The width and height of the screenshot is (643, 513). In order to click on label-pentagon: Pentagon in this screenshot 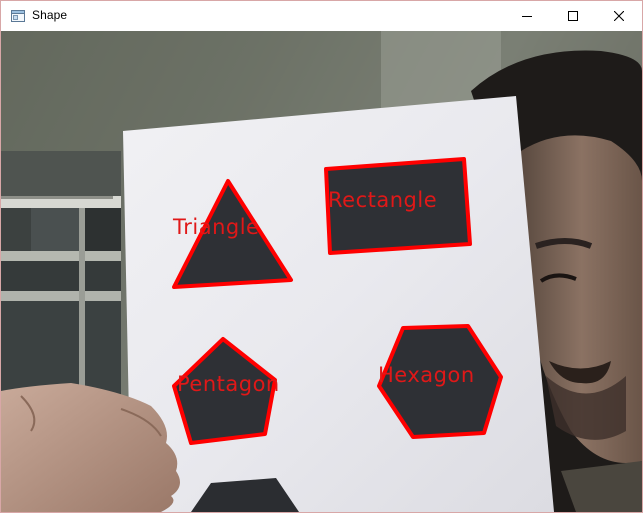, I will do `click(228, 384)`.